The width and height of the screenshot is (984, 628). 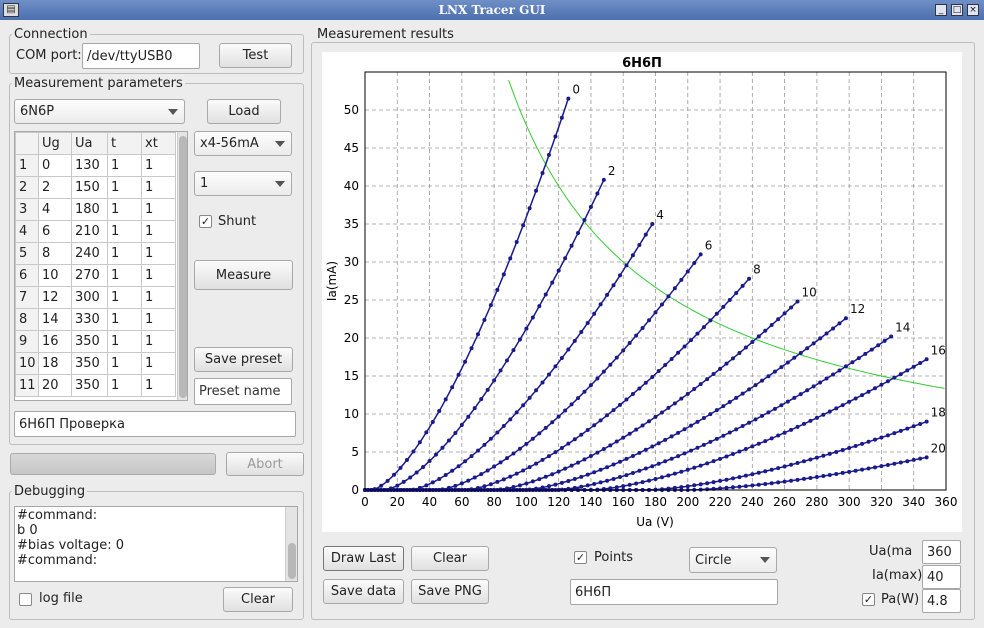 I want to click on cell-ug: 20, so click(x=55, y=385).